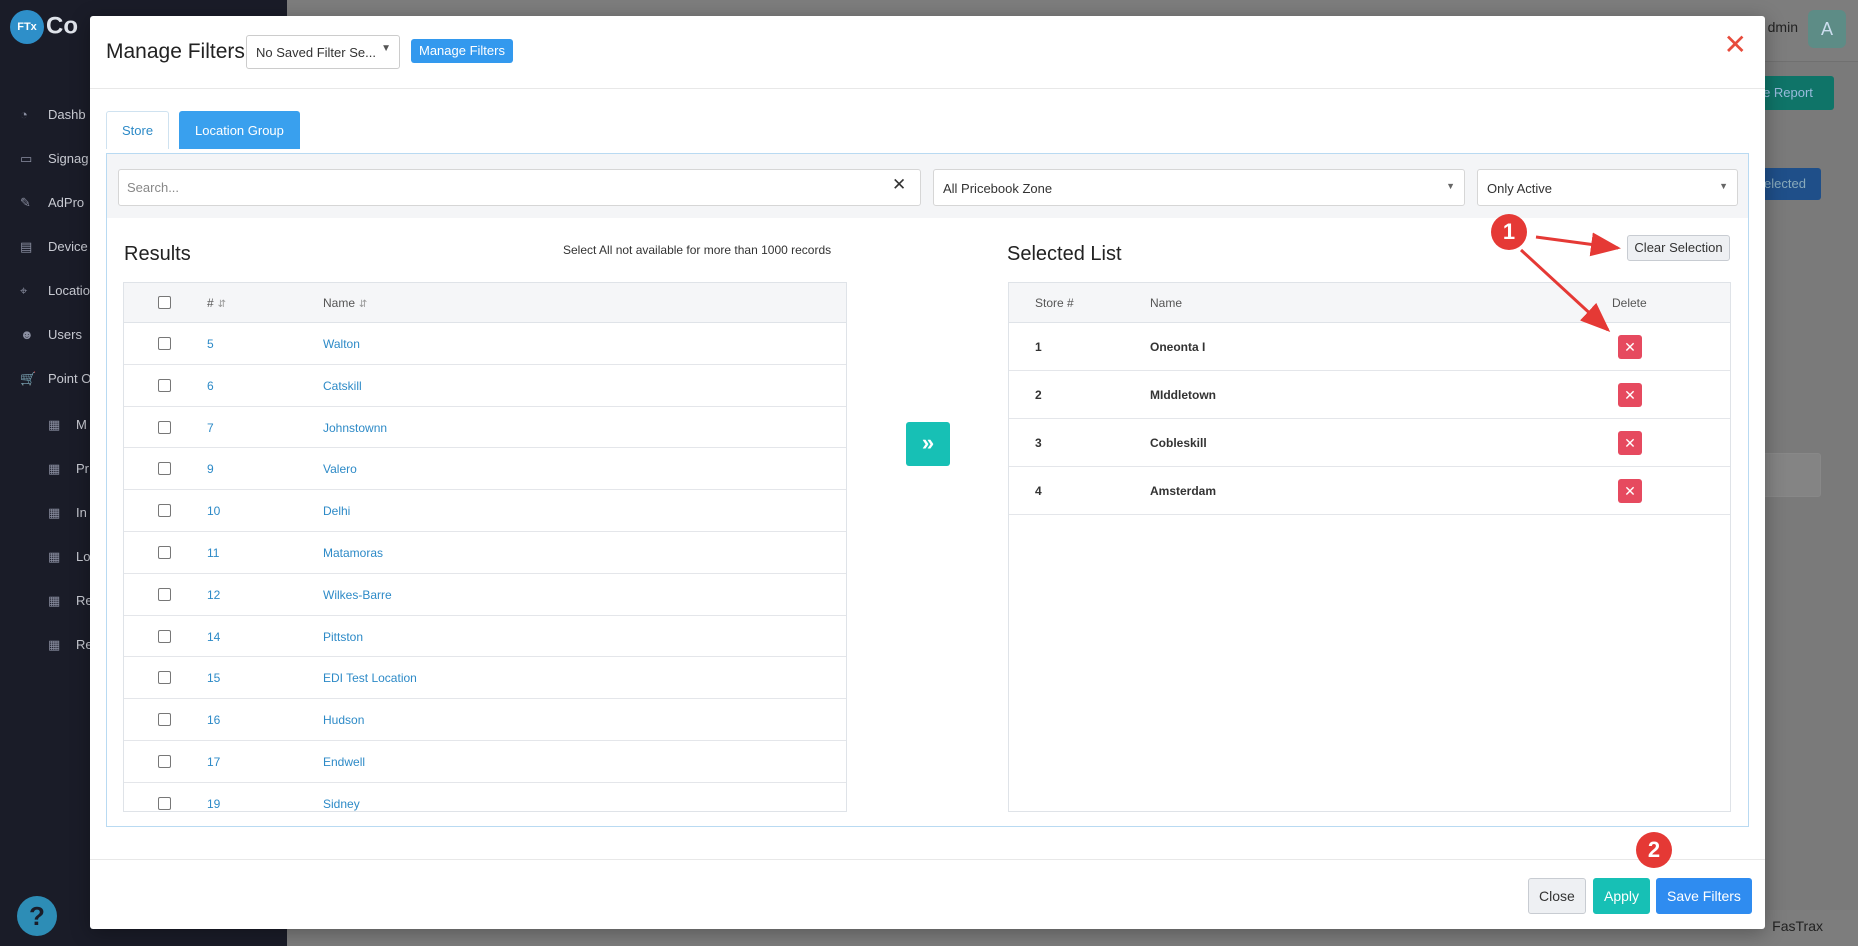 Image resolution: width=1858 pixels, height=946 pixels. Describe the element at coordinates (1735, 45) in the screenshot. I see `close-icon: ✕` at that location.